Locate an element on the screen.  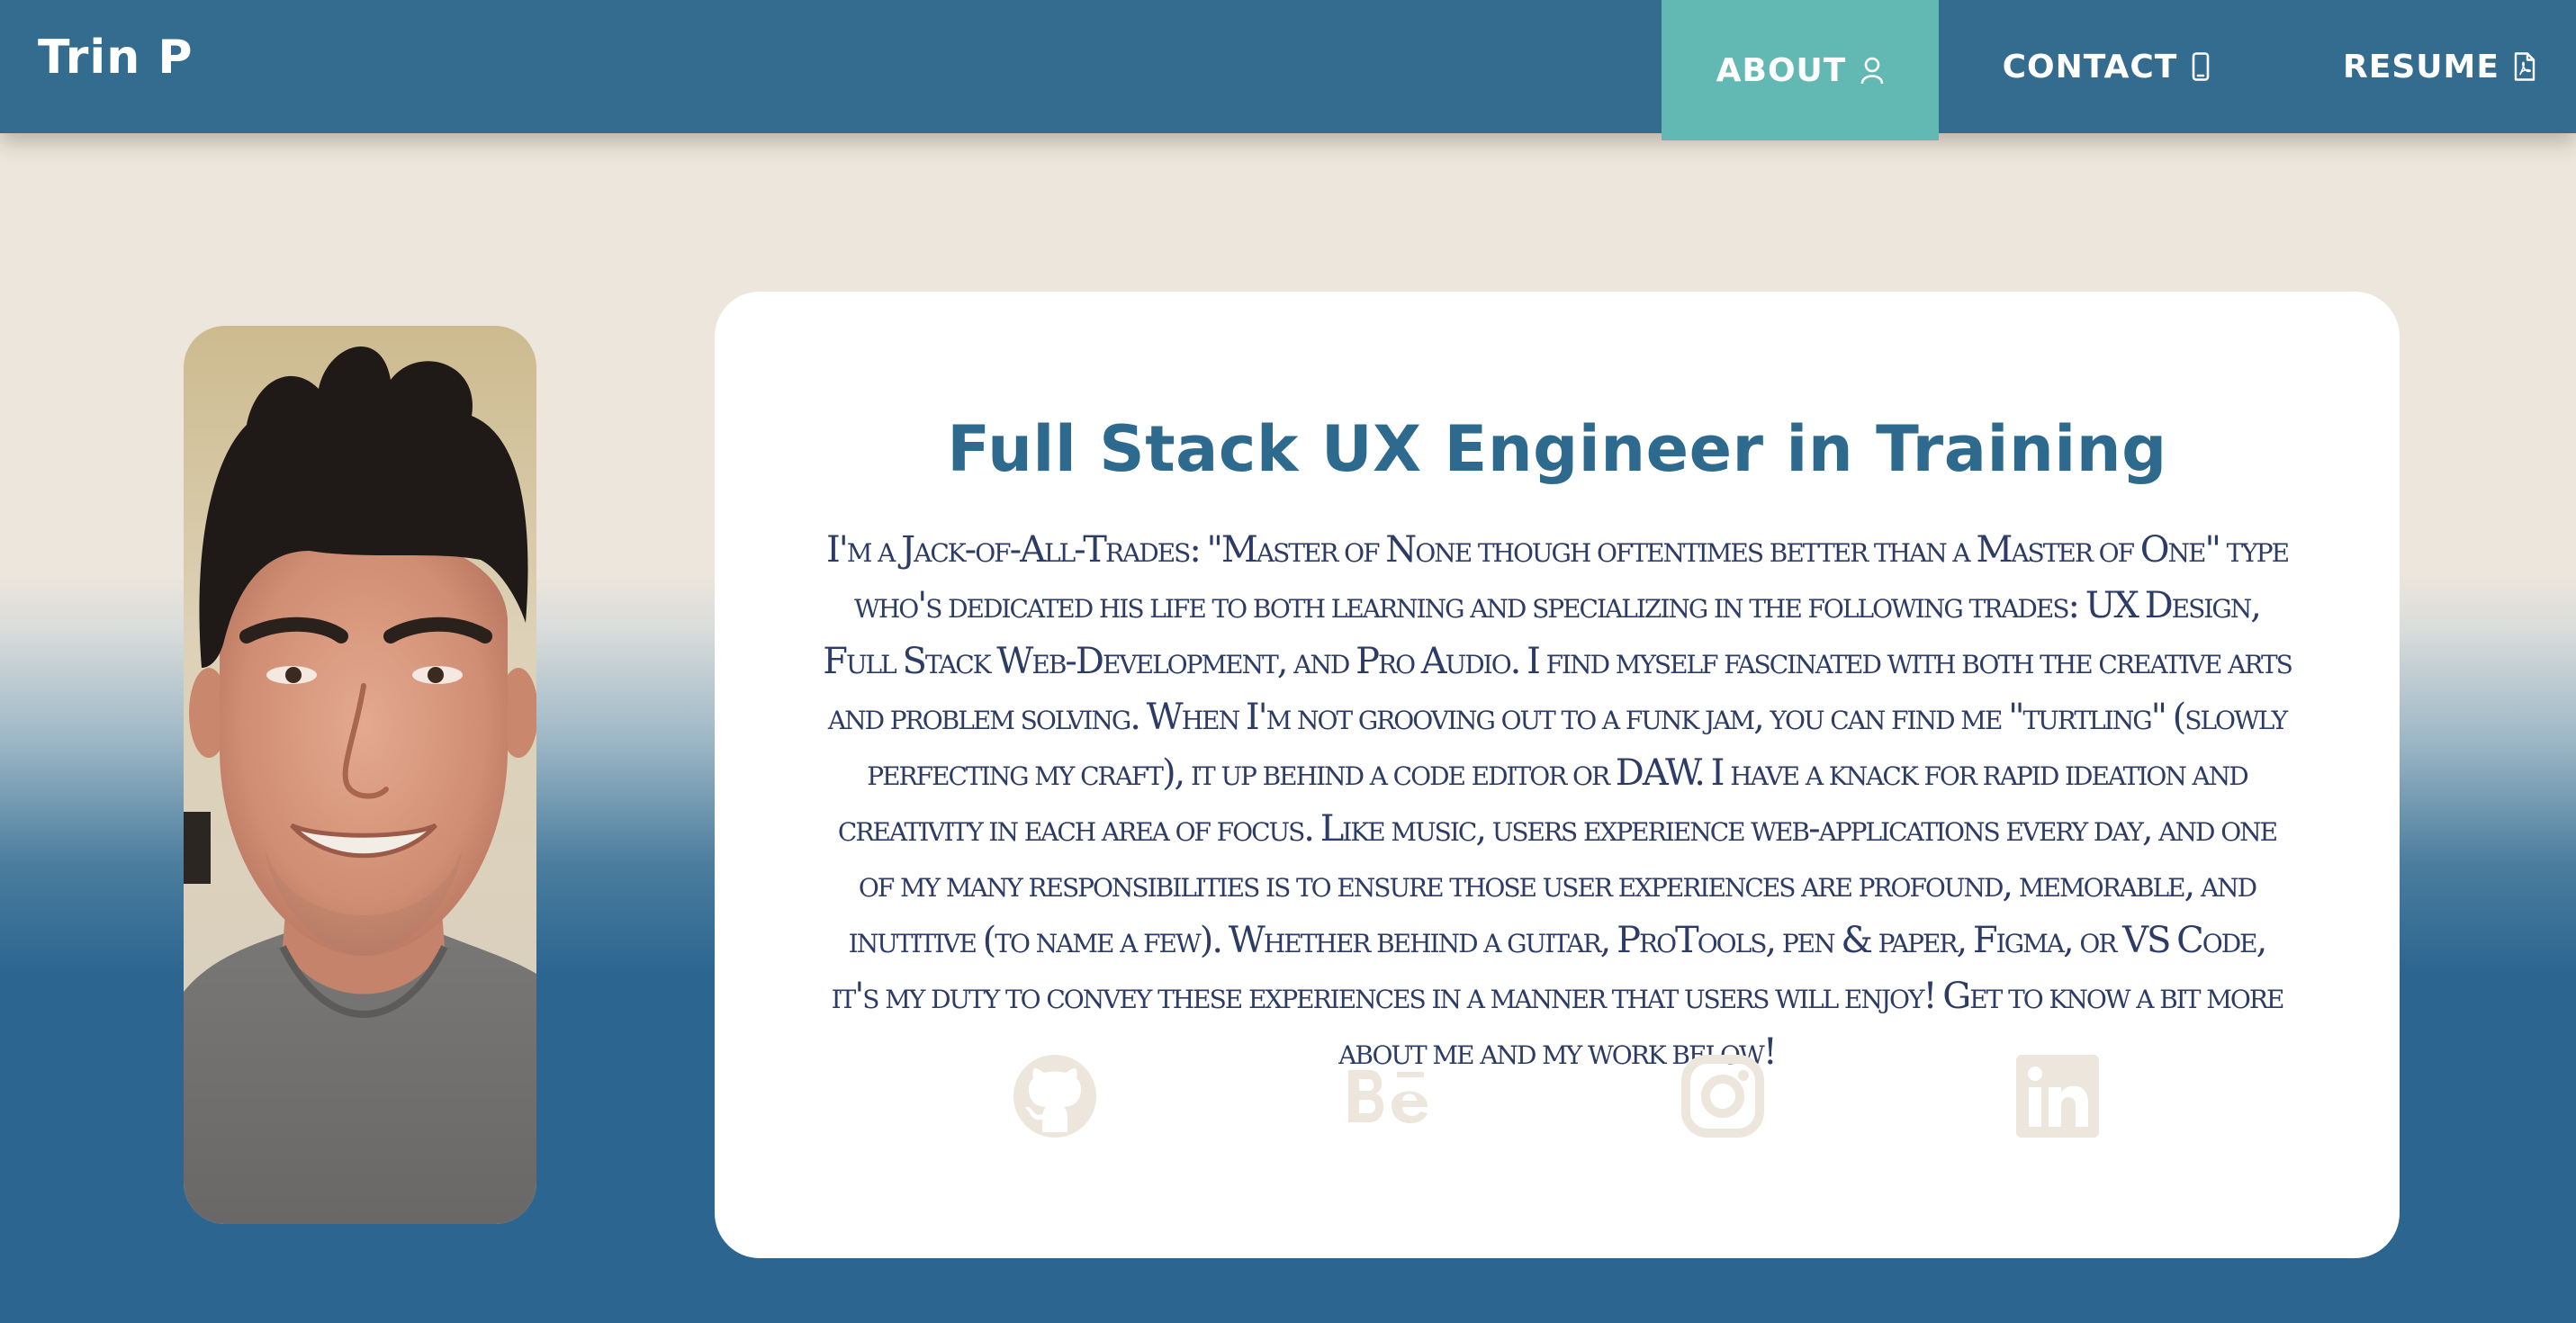
brand-logo: Trin P is located at coordinates (116, 58).